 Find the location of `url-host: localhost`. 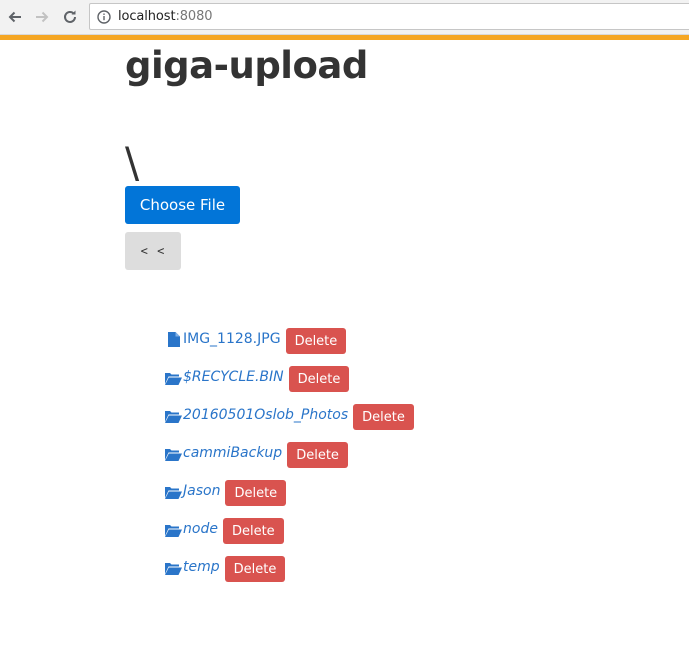

url-host: localhost is located at coordinates (147, 16).